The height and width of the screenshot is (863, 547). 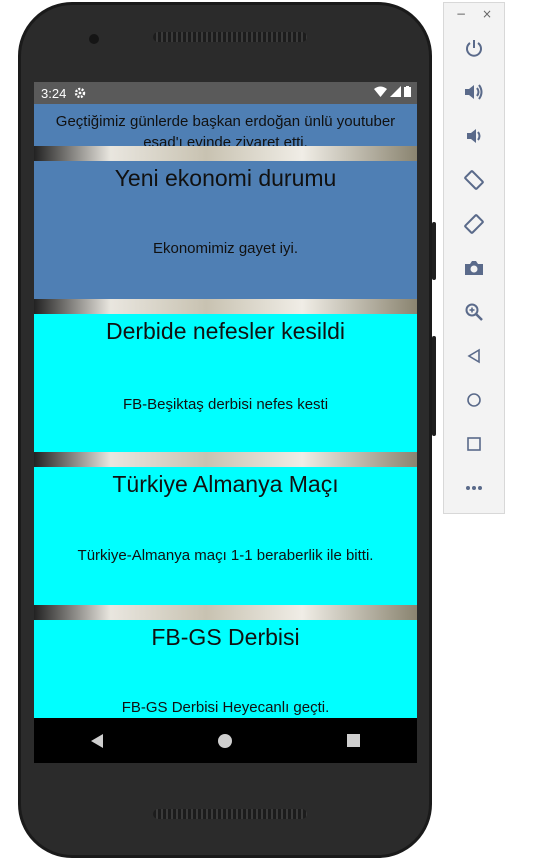 What do you see at coordinates (380, 91) in the screenshot?
I see `wifi-icon` at bounding box center [380, 91].